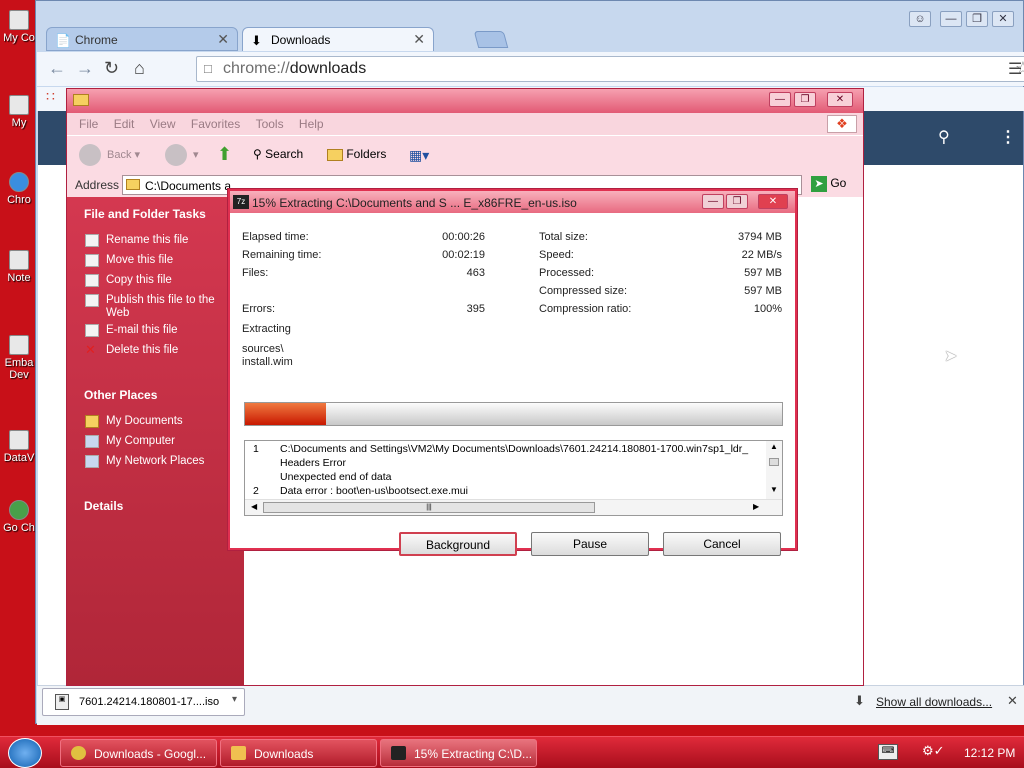 The height and width of the screenshot is (768, 1024). What do you see at coordinates (182, 155) in the screenshot?
I see `forward-button: ▾` at bounding box center [182, 155].